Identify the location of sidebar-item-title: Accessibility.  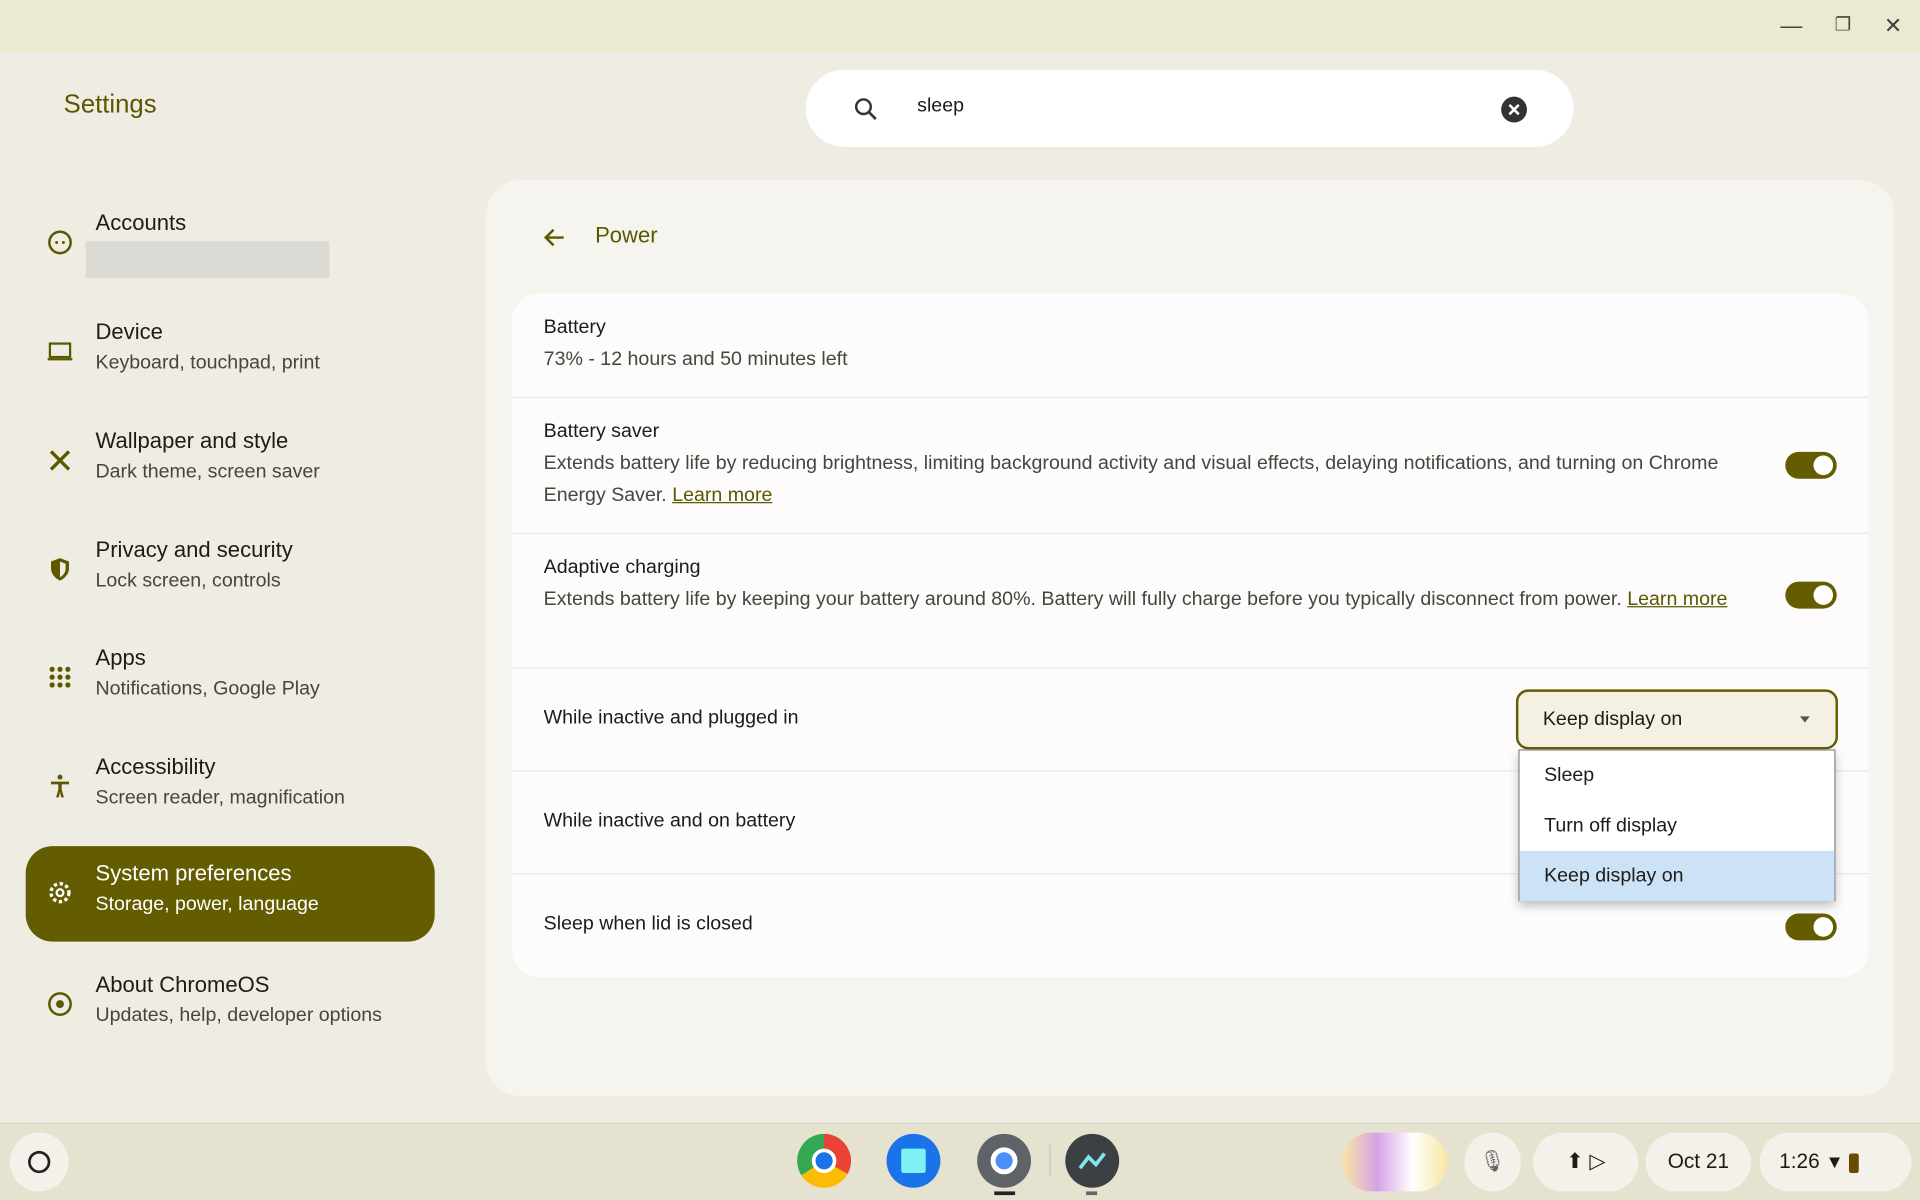
(155, 766).